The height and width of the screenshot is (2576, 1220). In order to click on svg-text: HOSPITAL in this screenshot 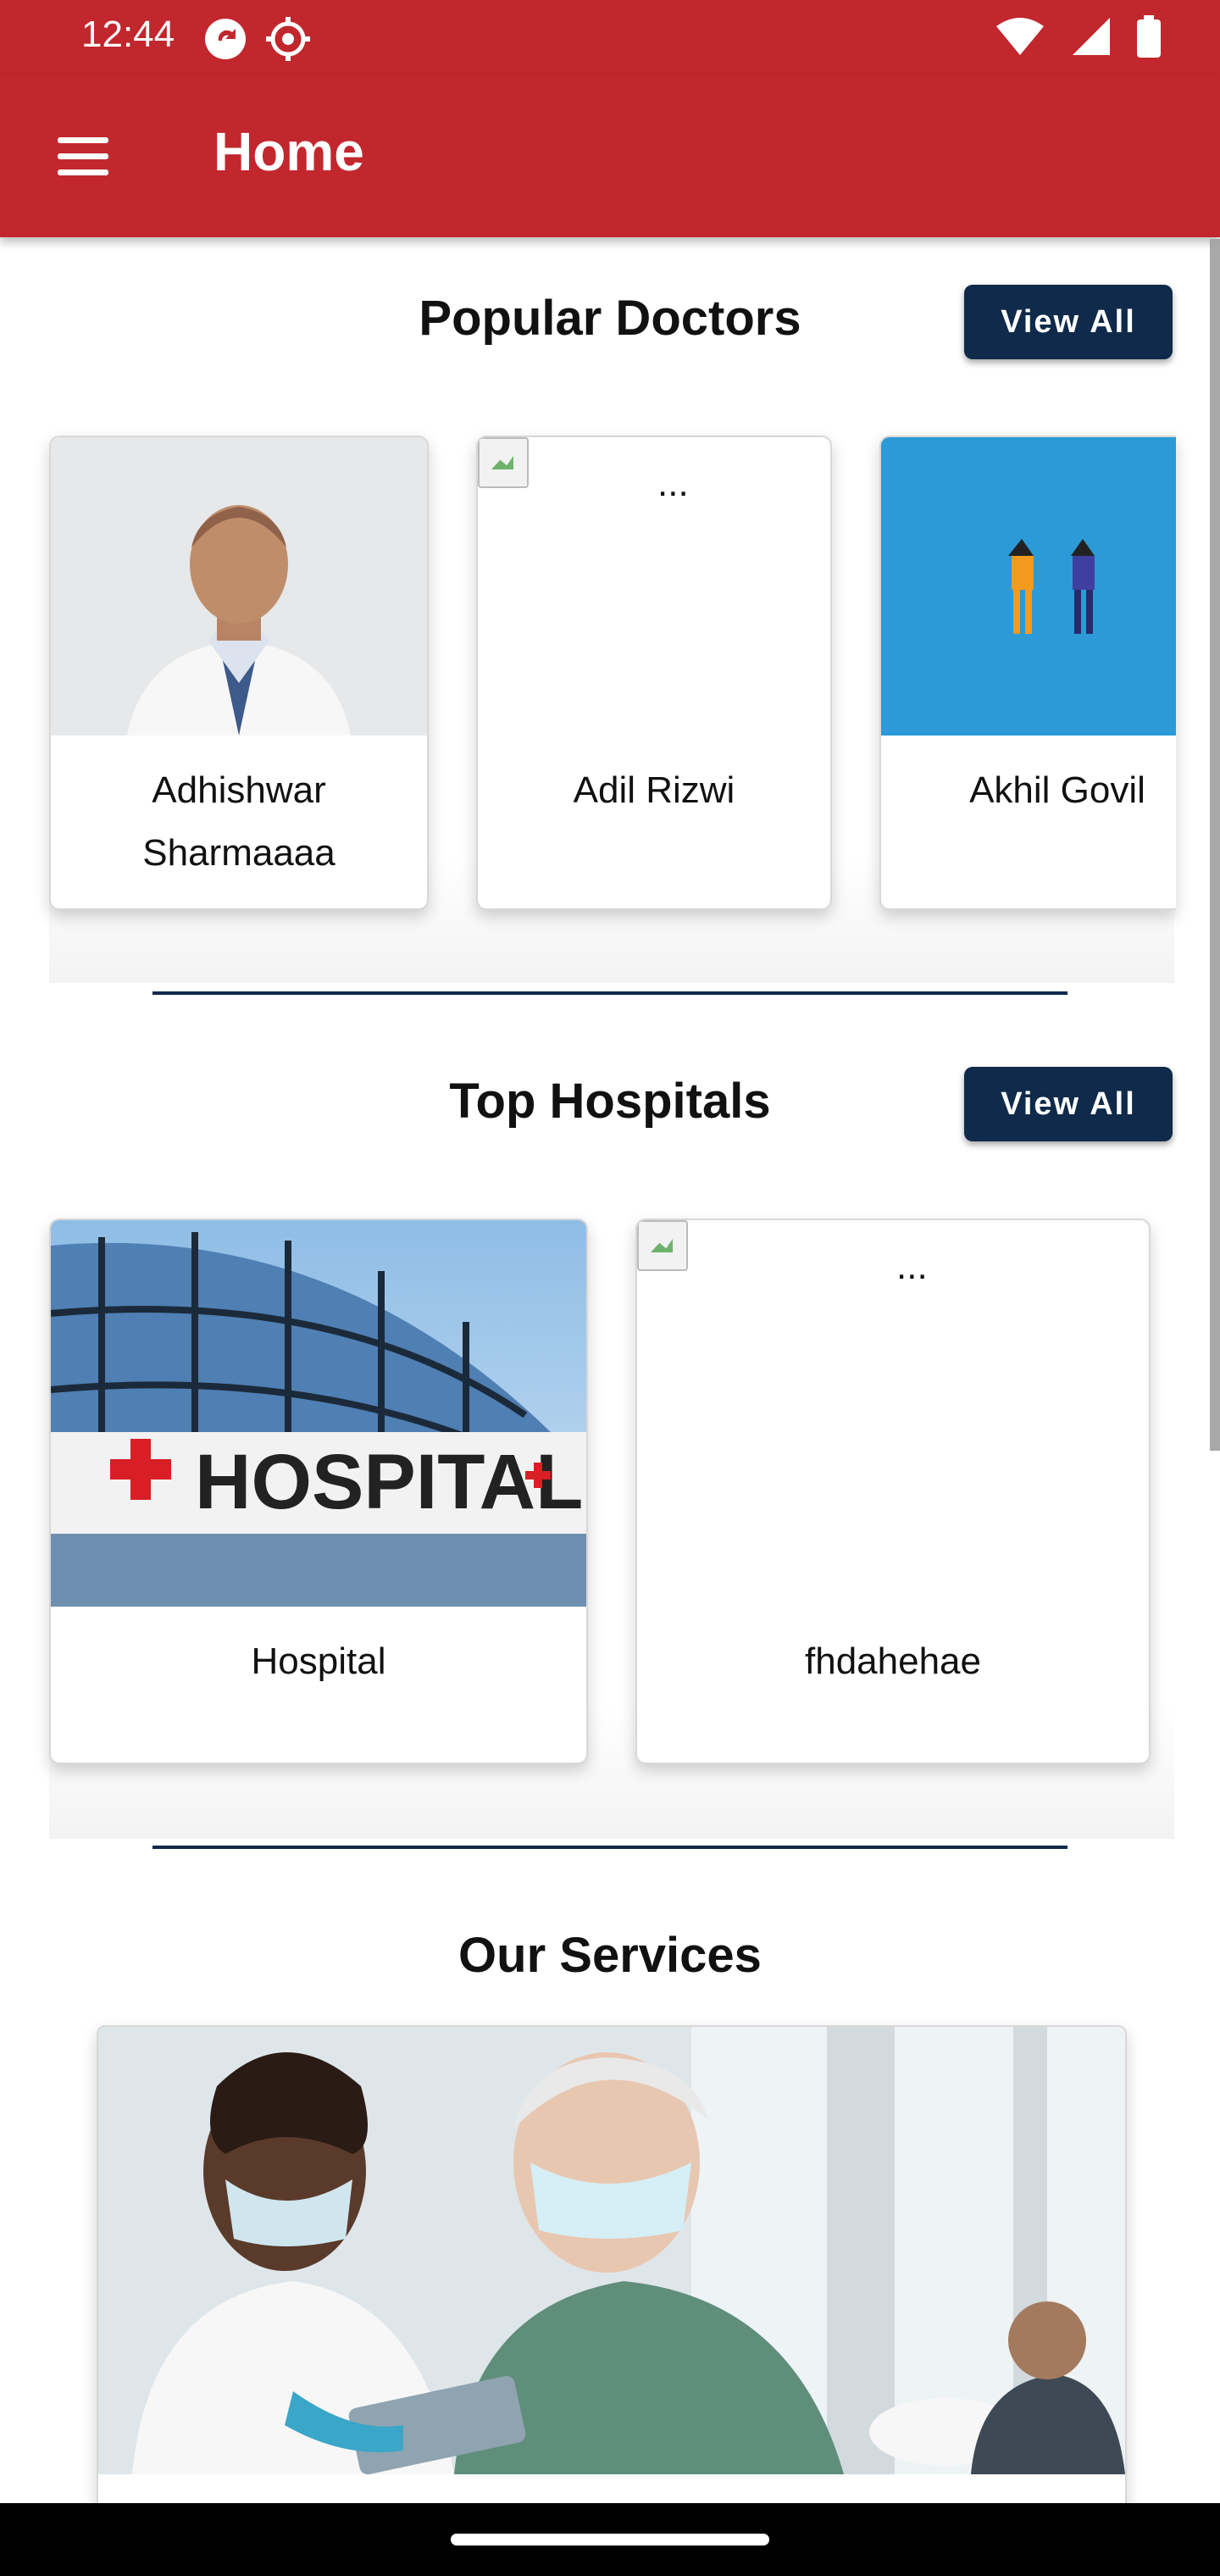, I will do `click(389, 1482)`.